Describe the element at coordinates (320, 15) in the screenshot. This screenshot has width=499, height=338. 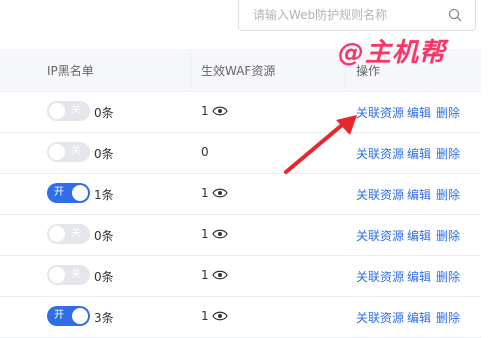
I see `search-placeholder: 请输入Web防护规则名称` at that location.